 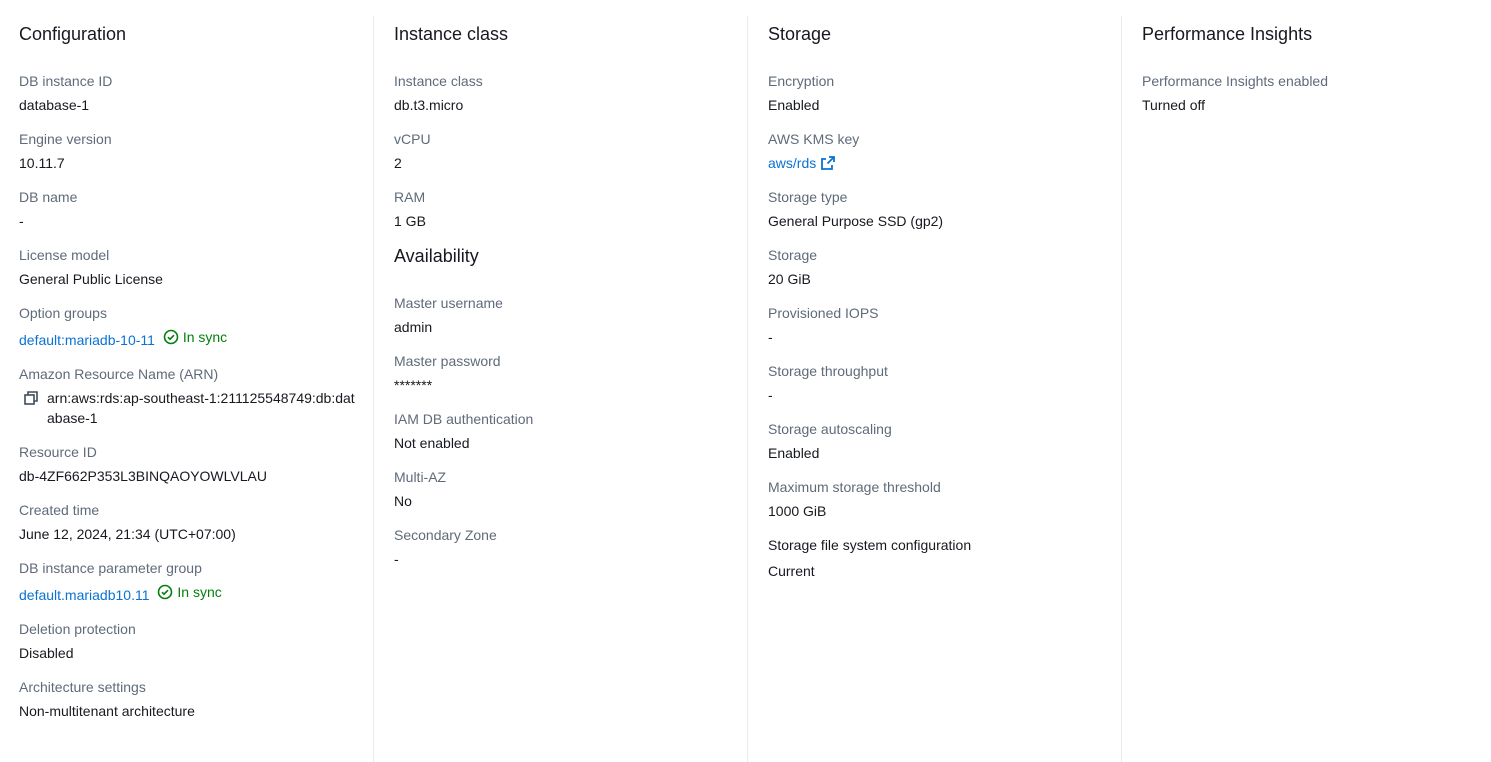 I want to click on architecture-label: Architecture settings, so click(x=82, y=687).